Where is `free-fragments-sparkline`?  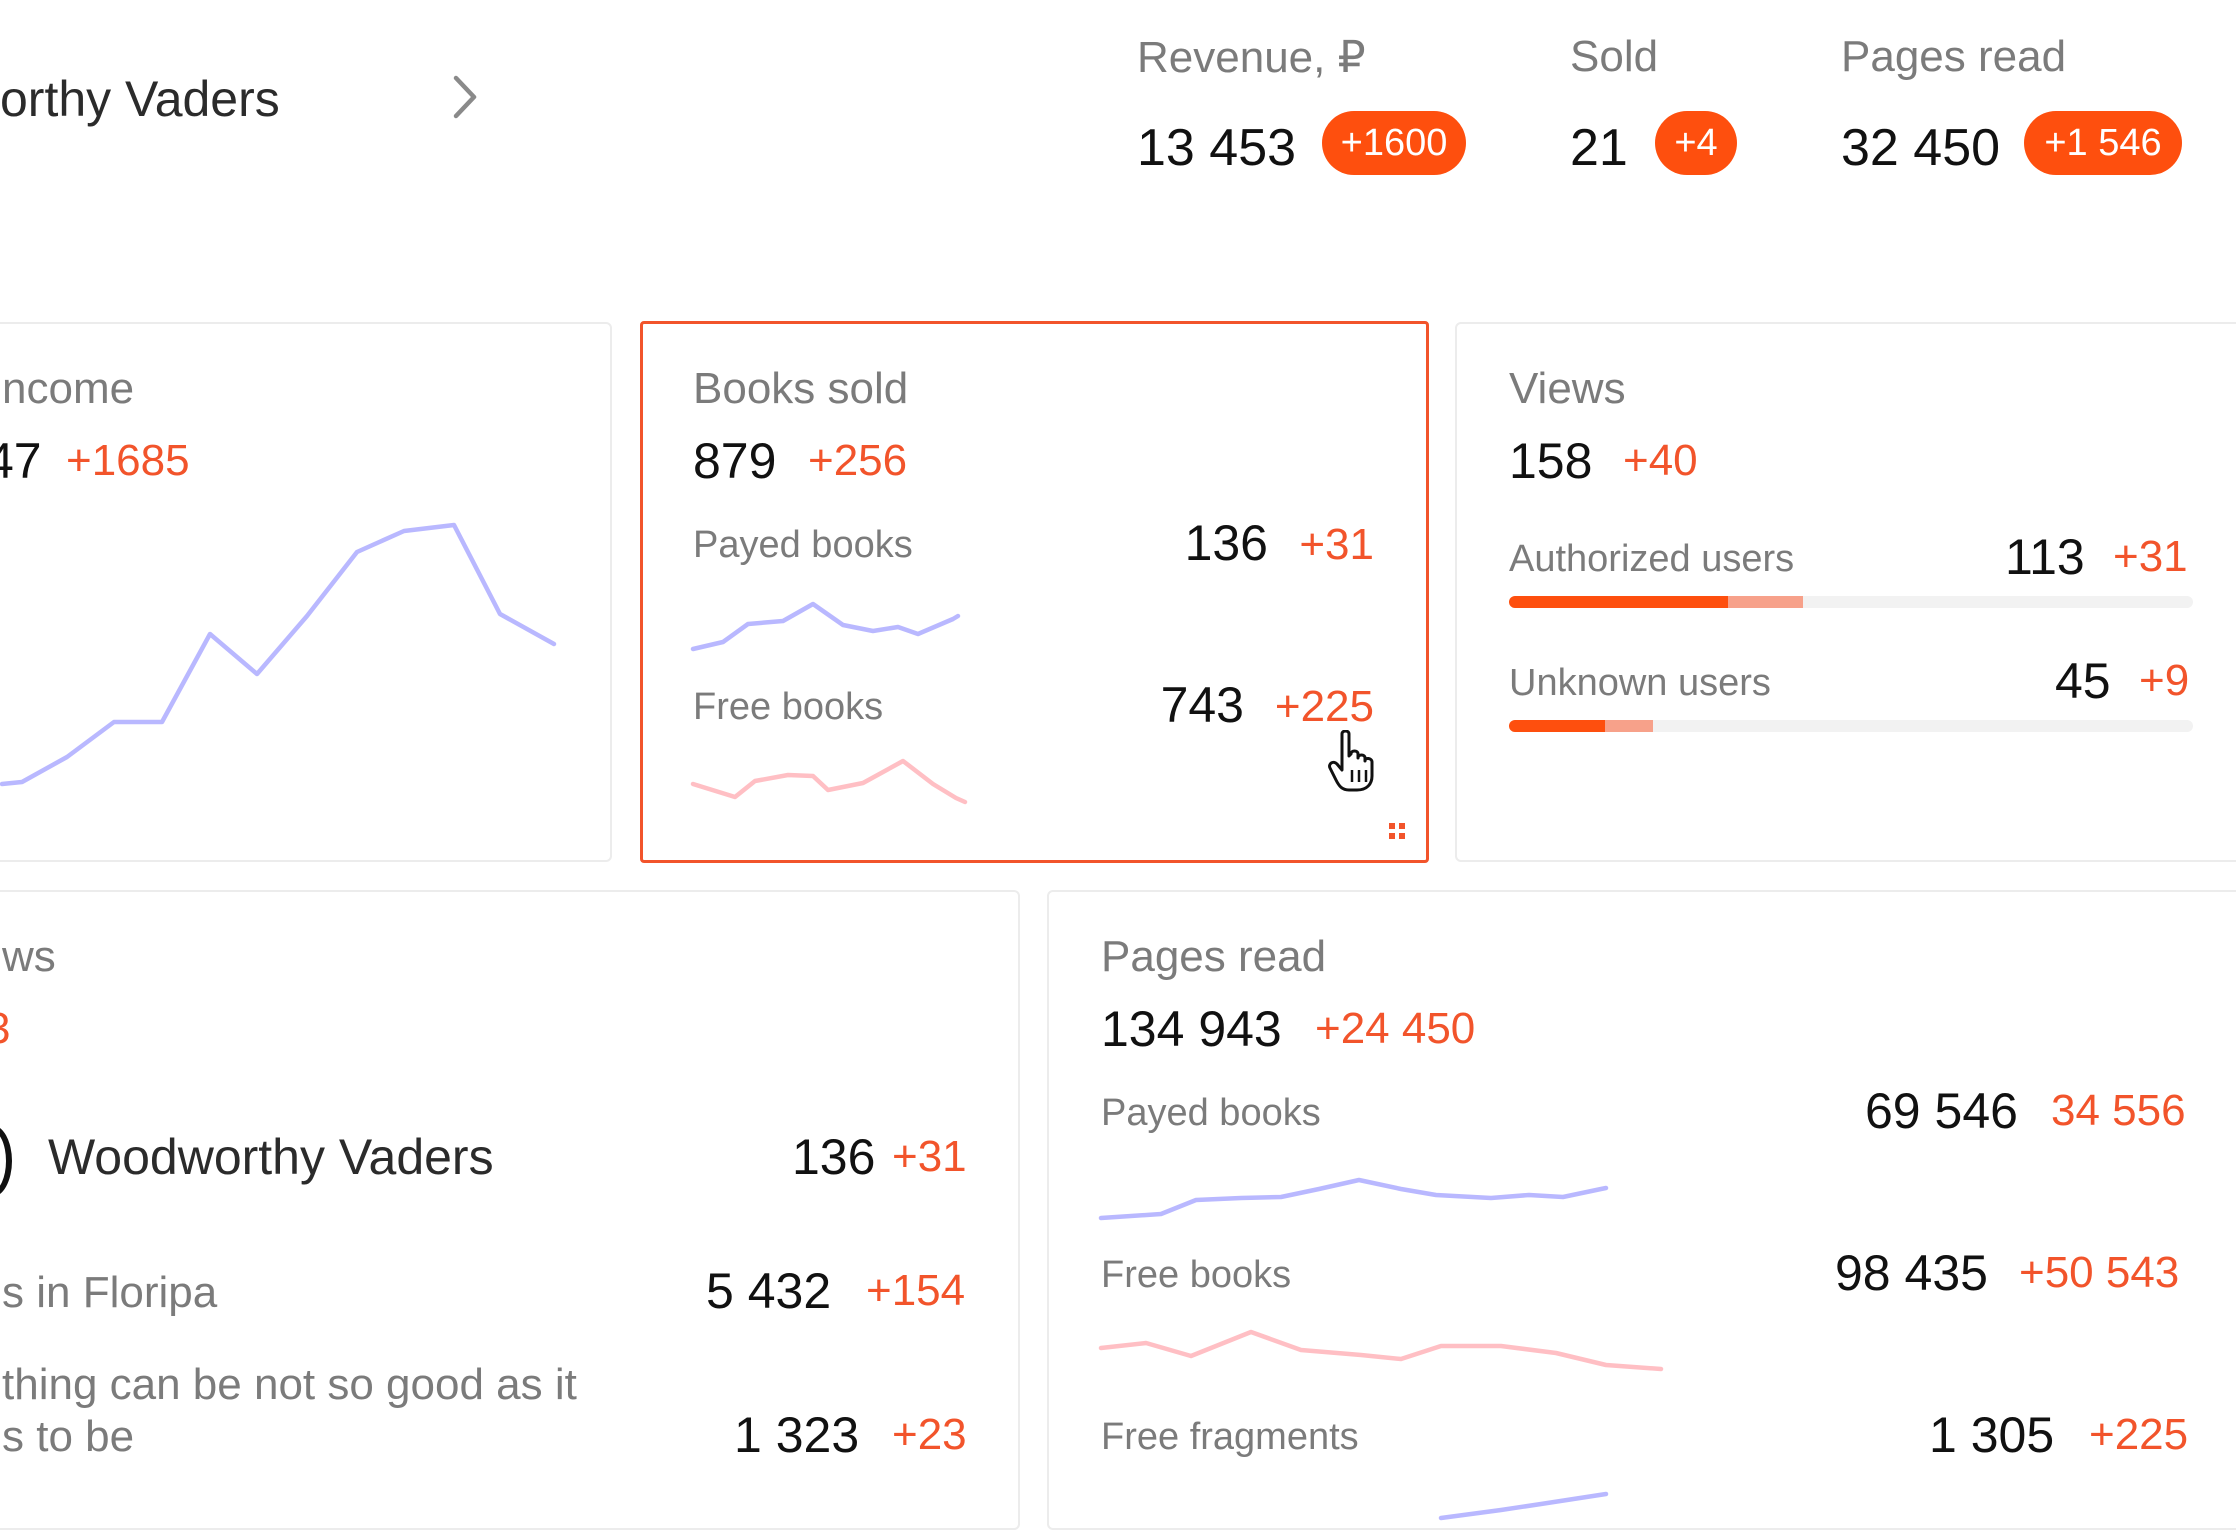
free-fragments-sparkline is located at coordinates (1523, 1506).